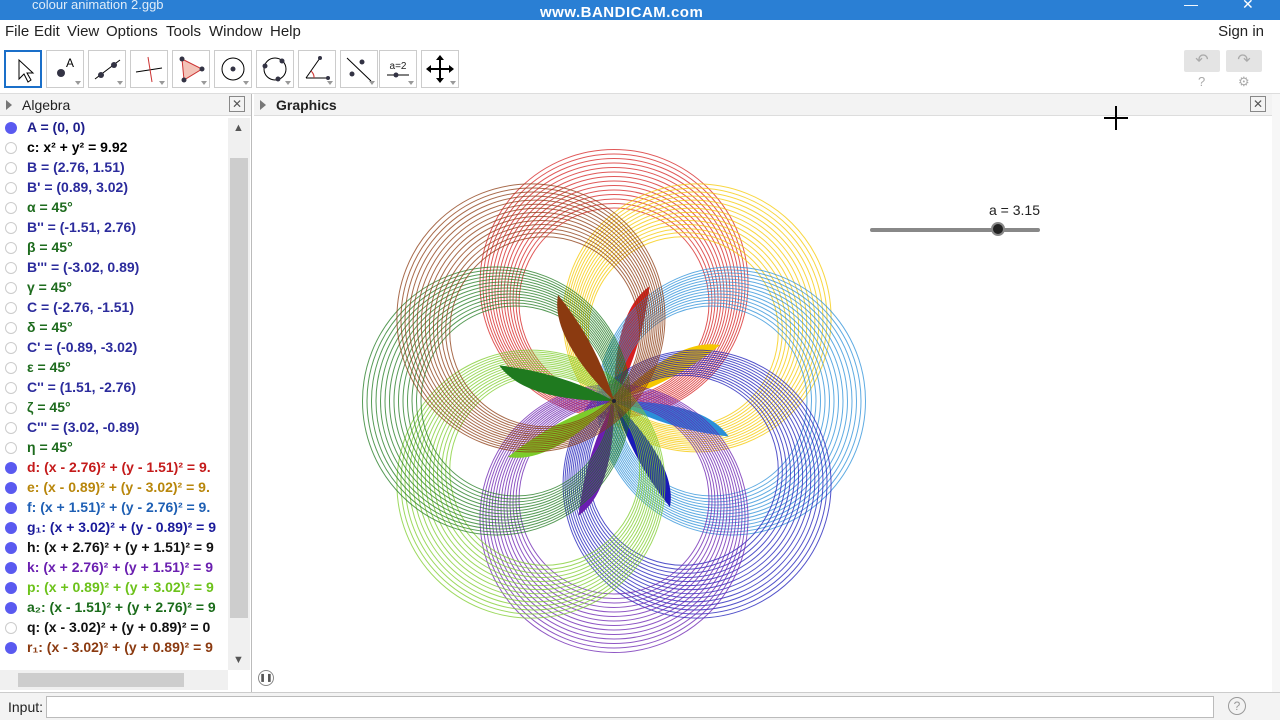 The image size is (1280, 720). Describe the element at coordinates (114, 628) in the screenshot. I see `algebra-row: q: (x - 3.02)² + (y + 0.89)² = 0` at that location.